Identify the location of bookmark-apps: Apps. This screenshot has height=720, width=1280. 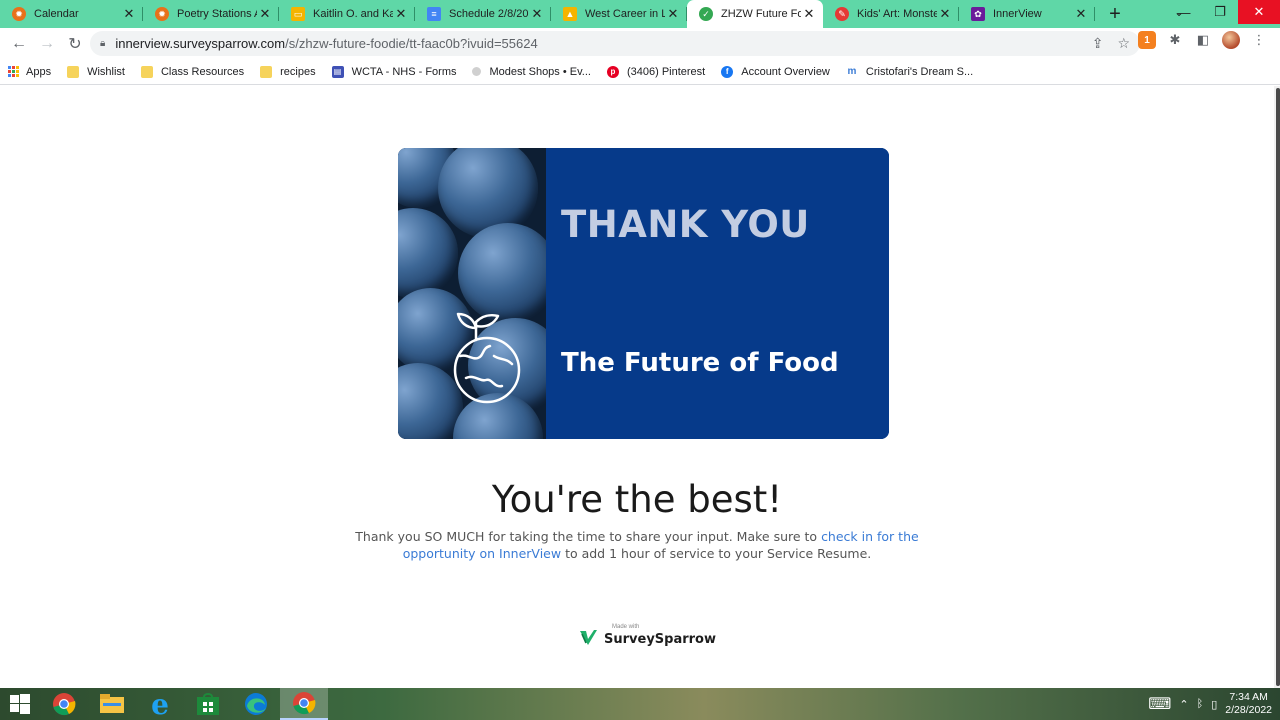
(30, 71).